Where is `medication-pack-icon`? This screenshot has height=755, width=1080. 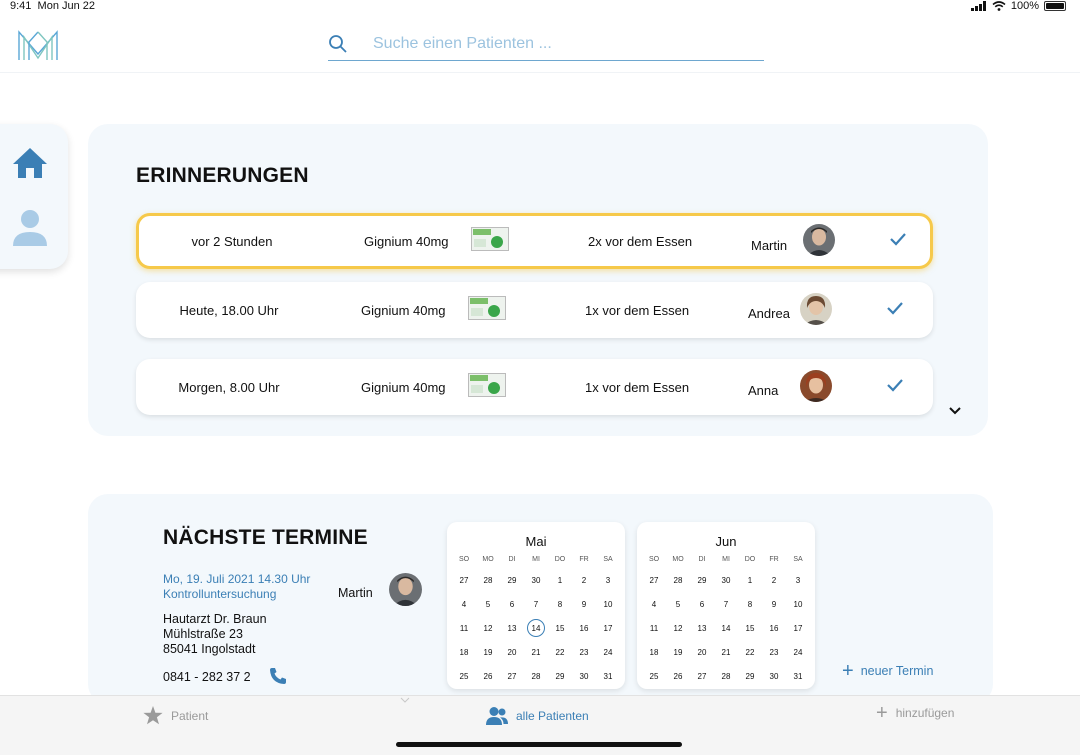 medication-pack-icon is located at coordinates (487, 308).